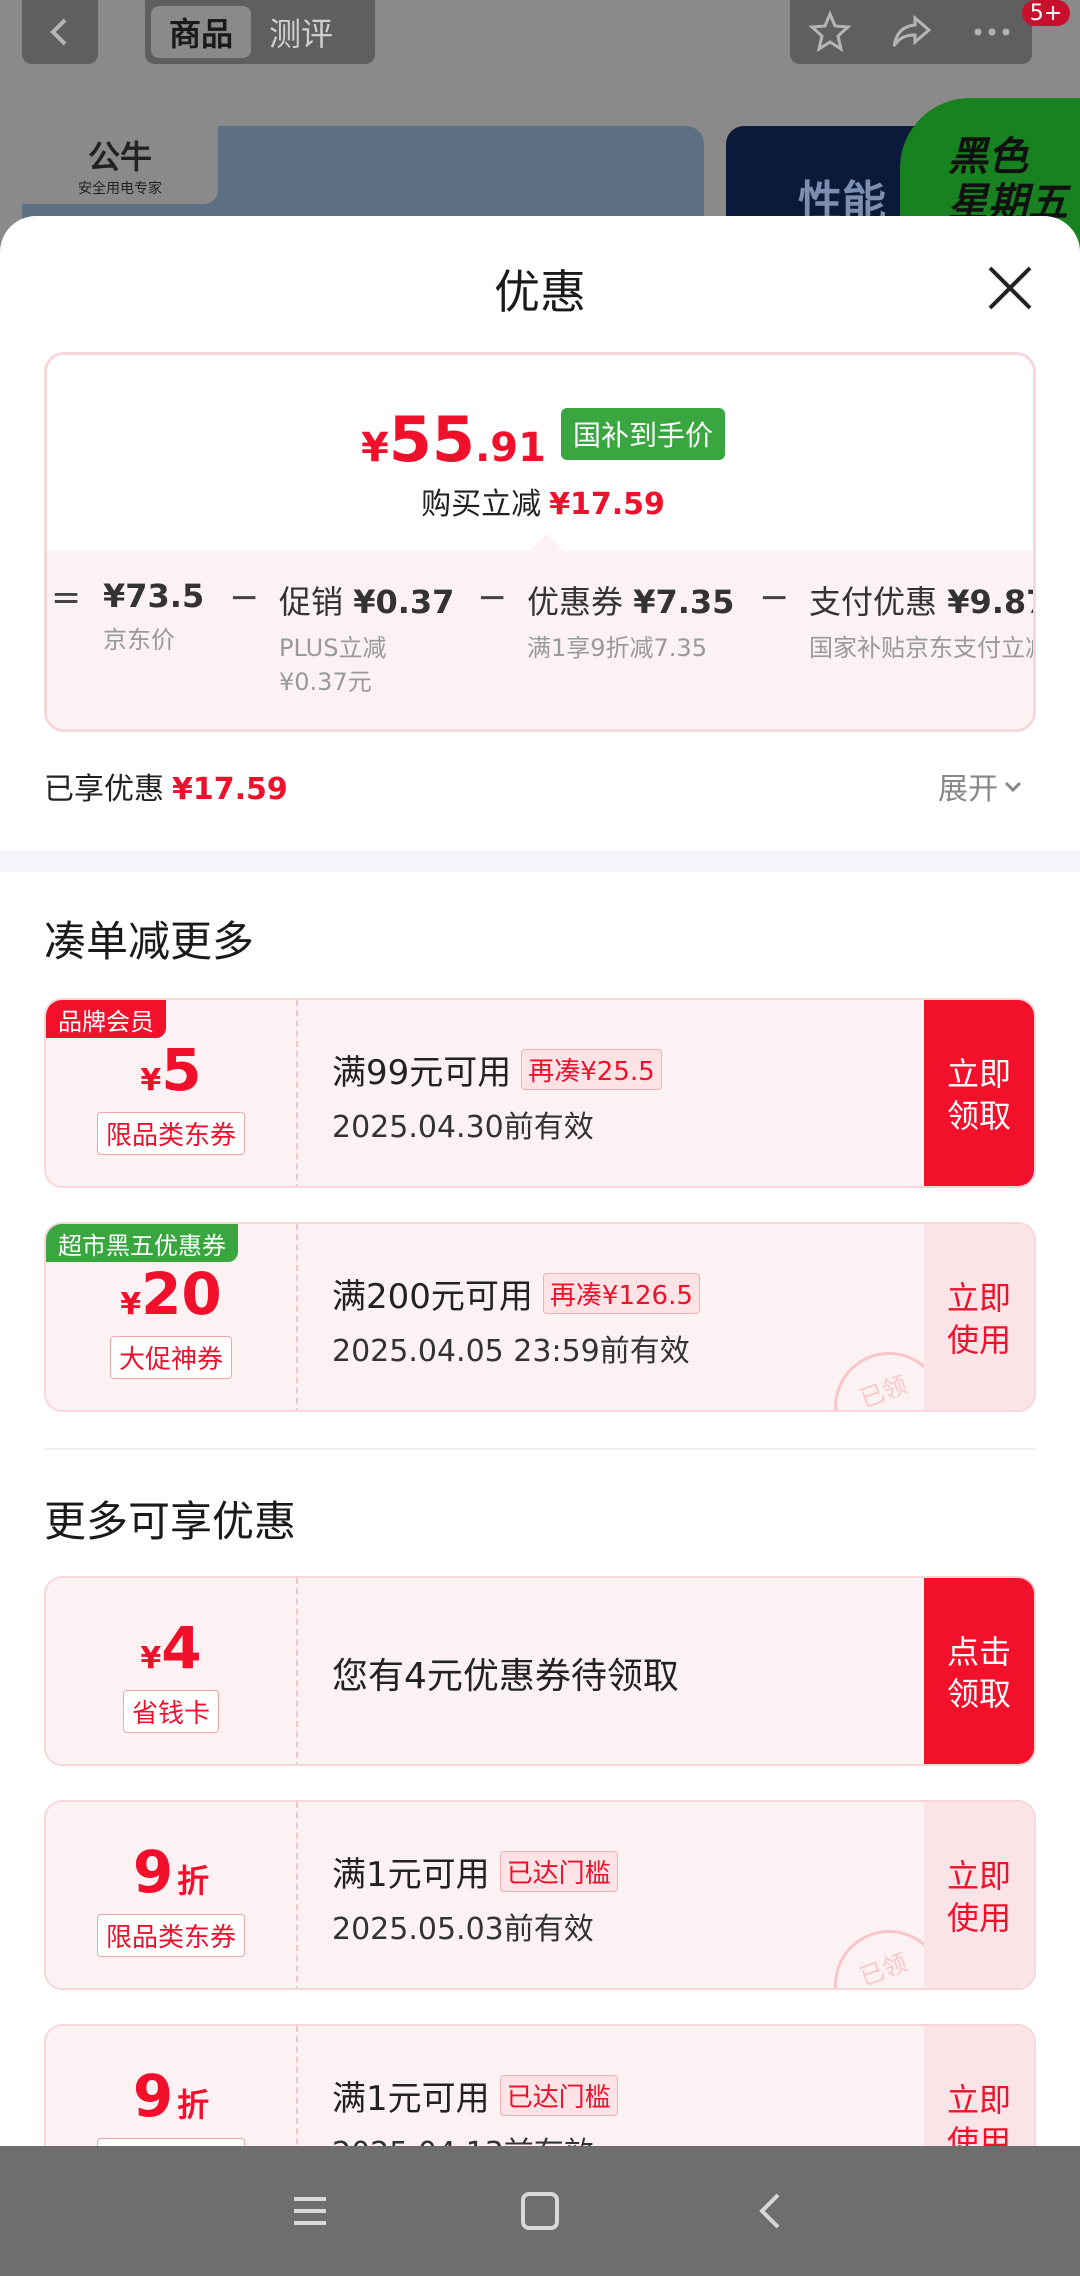 The width and height of the screenshot is (1080, 2276). What do you see at coordinates (104, 789) in the screenshot?
I see `enjoyed-label: 已享优惠` at bounding box center [104, 789].